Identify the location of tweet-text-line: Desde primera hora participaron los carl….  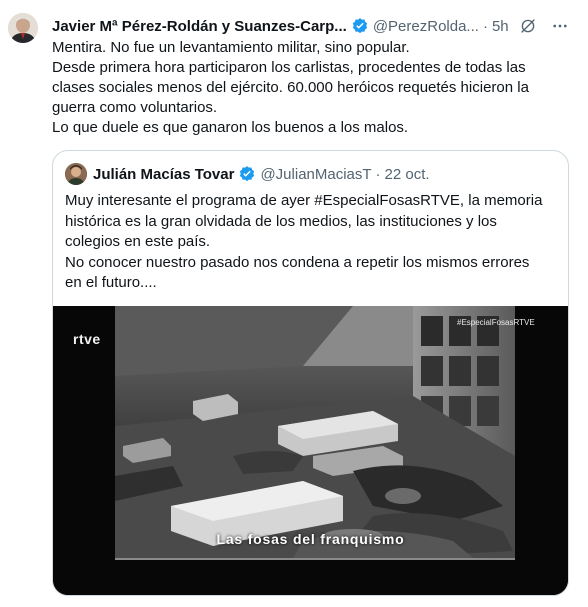
(289, 67).